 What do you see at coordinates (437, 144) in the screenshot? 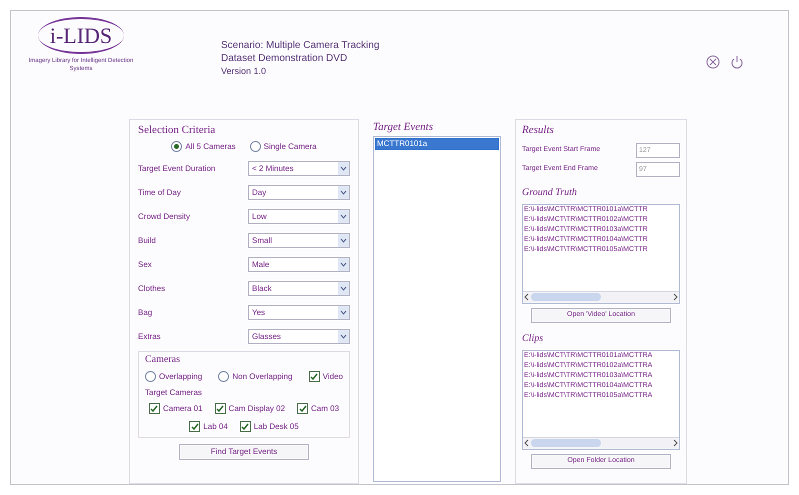
I see `list-item: MCTTR0101a` at bounding box center [437, 144].